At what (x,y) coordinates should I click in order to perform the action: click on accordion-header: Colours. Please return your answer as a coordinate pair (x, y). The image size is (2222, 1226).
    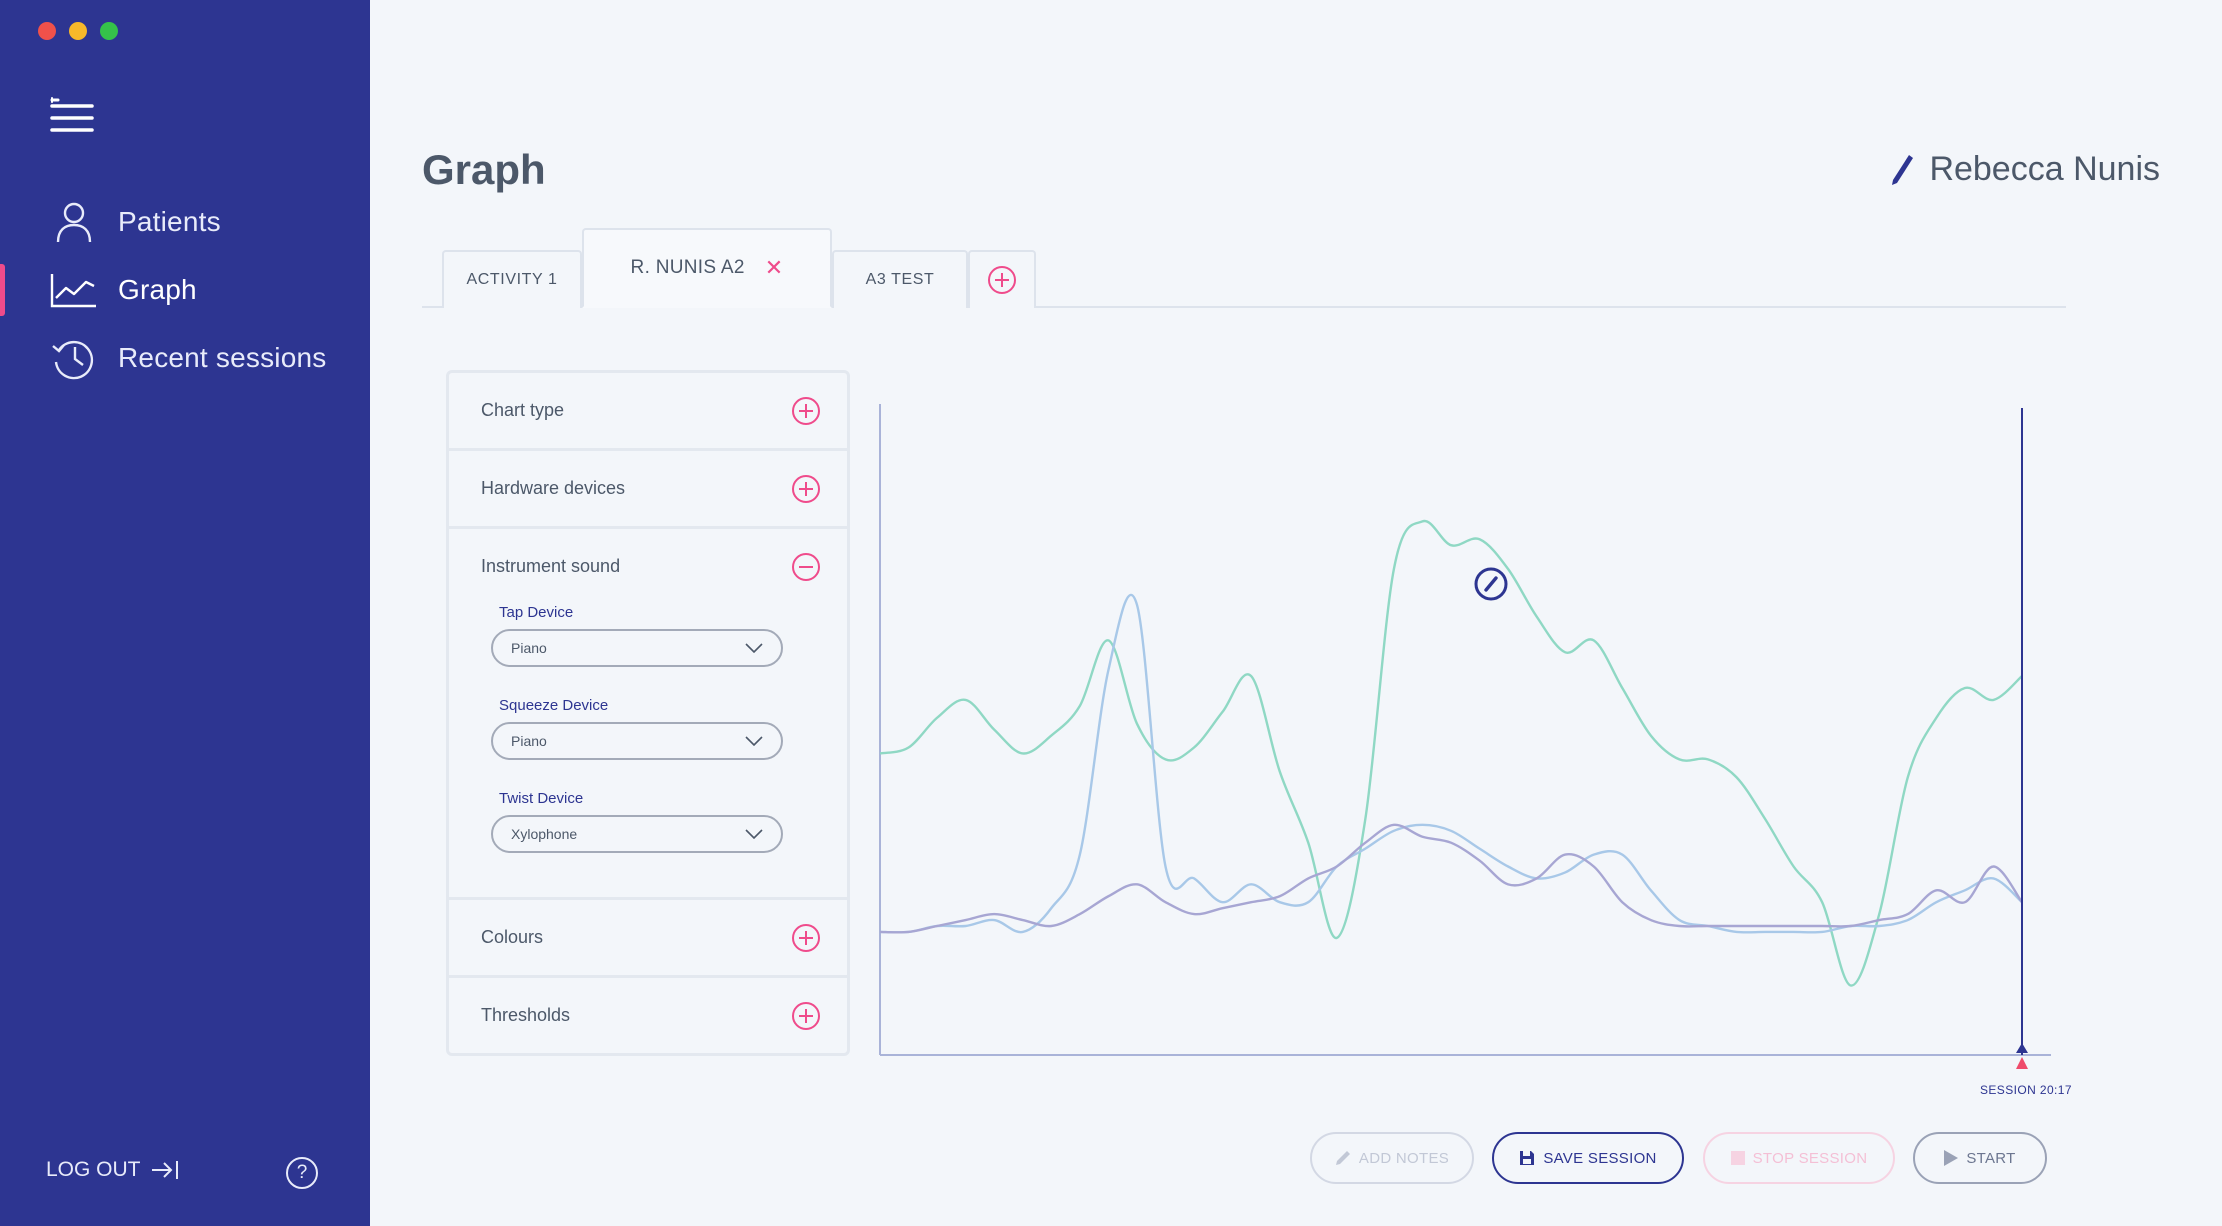
    Looking at the image, I should click on (648, 937).